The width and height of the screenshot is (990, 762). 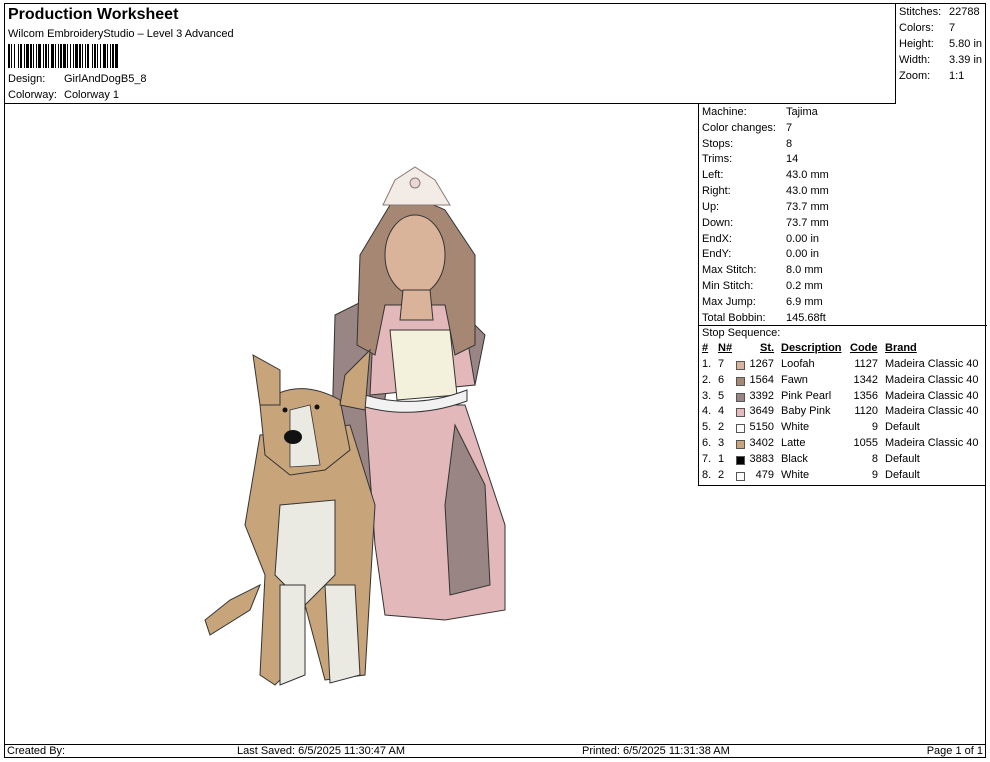 What do you see at coordinates (285, 410) in the screenshot?
I see `dog-eye-left` at bounding box center [285, 410].